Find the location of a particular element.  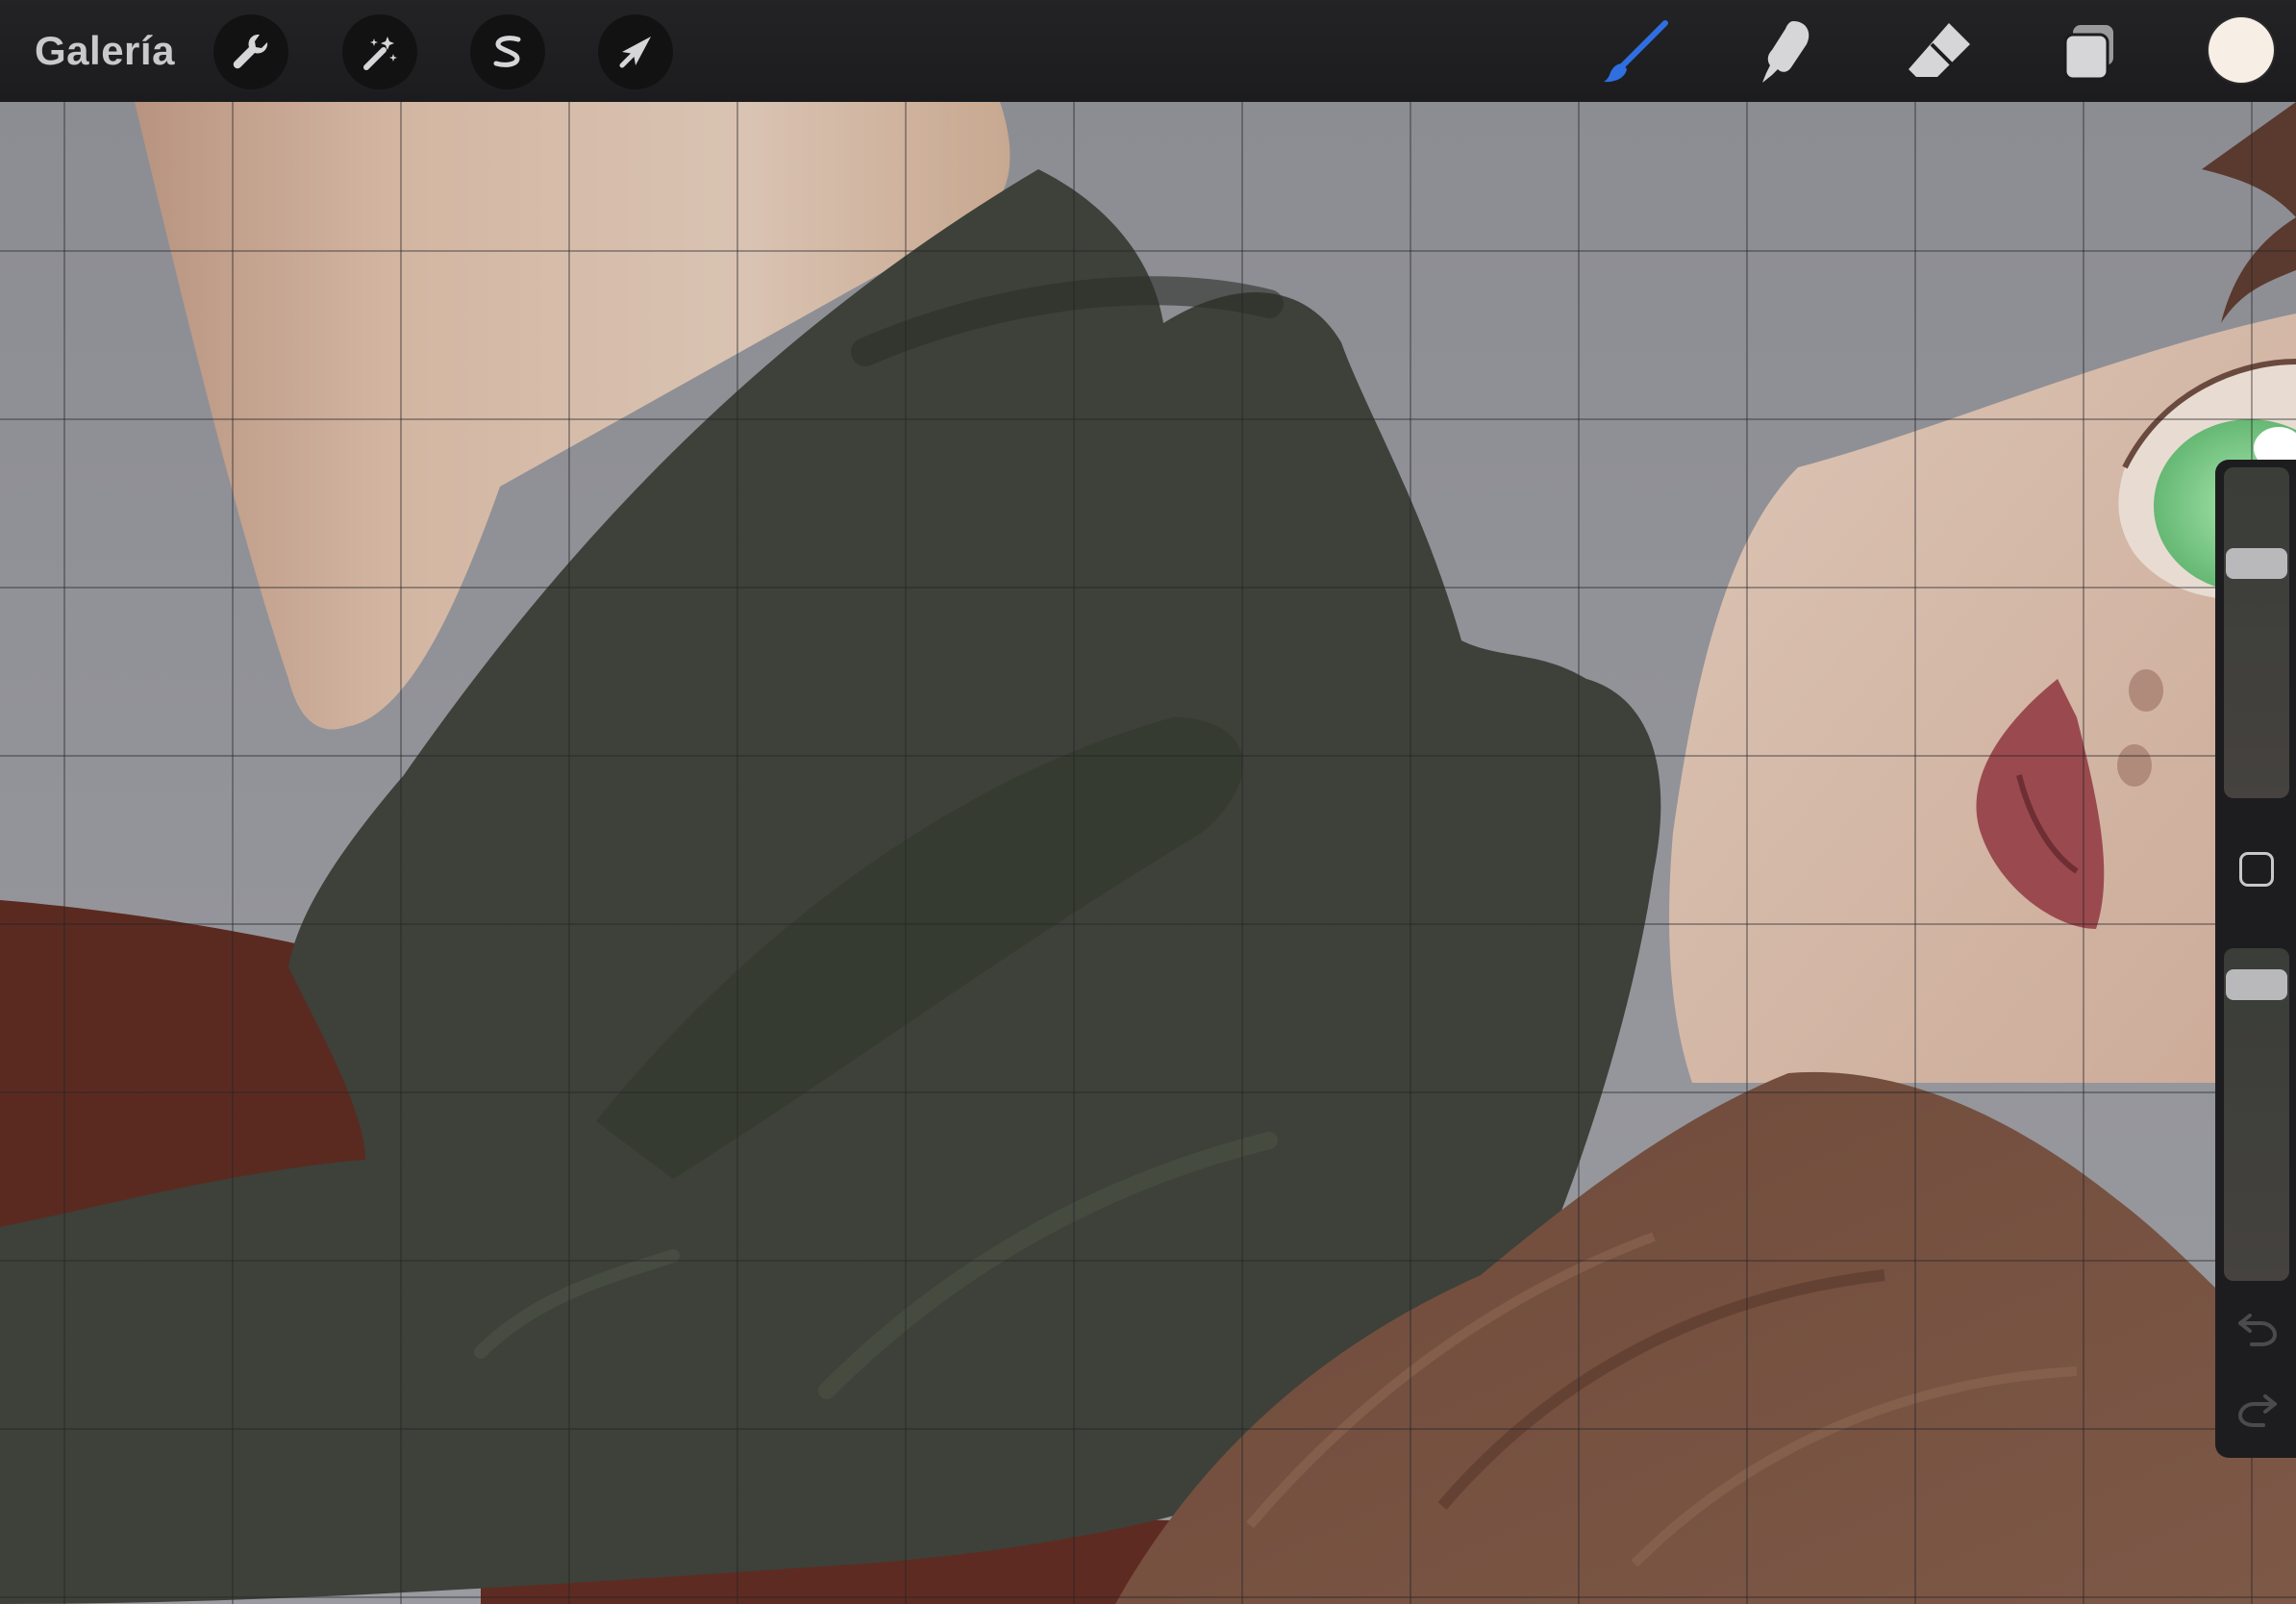

layers-icon is located at coordinates (2088, 53).